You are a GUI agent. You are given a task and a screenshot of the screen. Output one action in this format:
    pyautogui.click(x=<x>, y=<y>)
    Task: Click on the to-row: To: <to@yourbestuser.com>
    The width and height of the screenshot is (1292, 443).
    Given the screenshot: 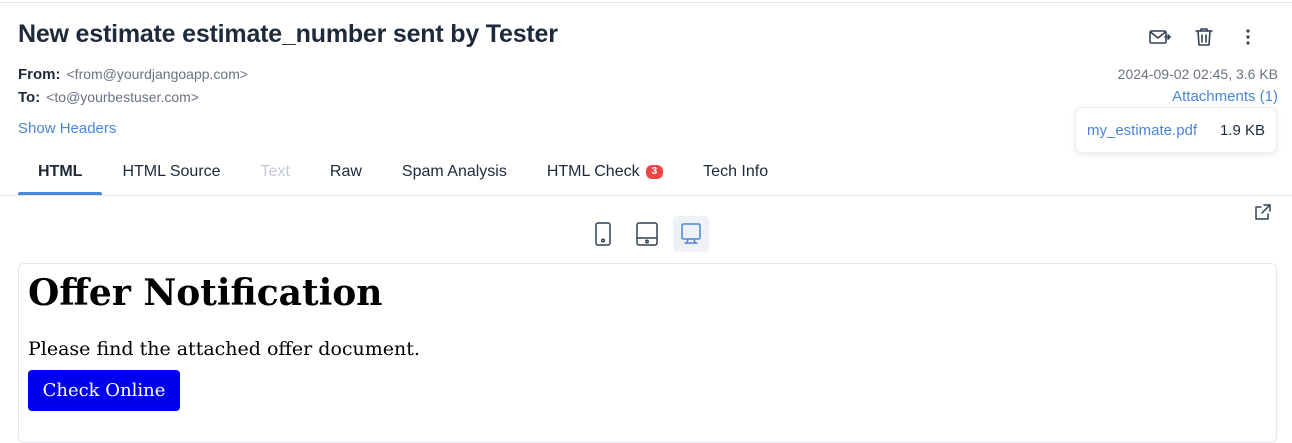 What is the action you would take?
    pyautogui.click(x=108, y=97)
    